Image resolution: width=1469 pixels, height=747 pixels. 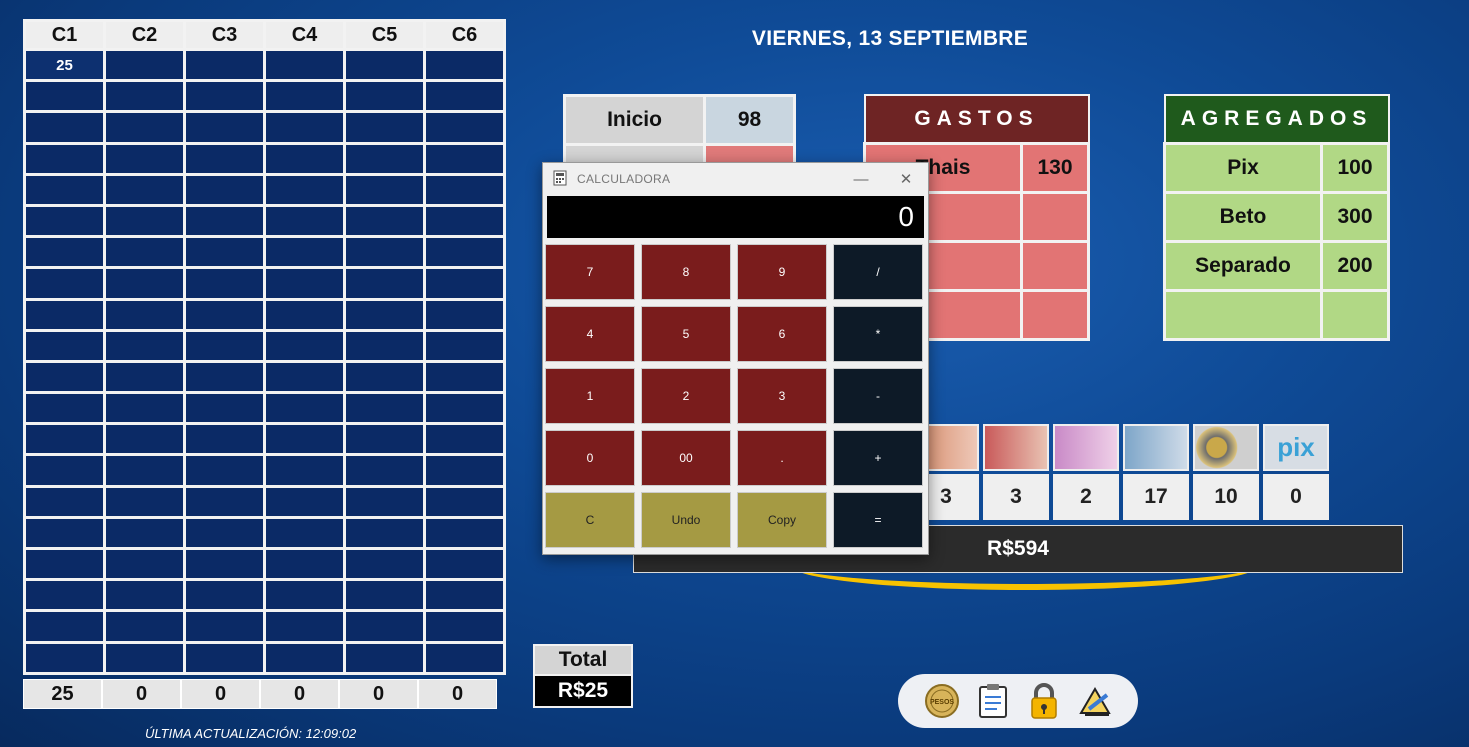 What do you see at coordinates (686, 520) in the screenshot?
I see `calc-key-undo: Undo` at bounding box center [686, 520].